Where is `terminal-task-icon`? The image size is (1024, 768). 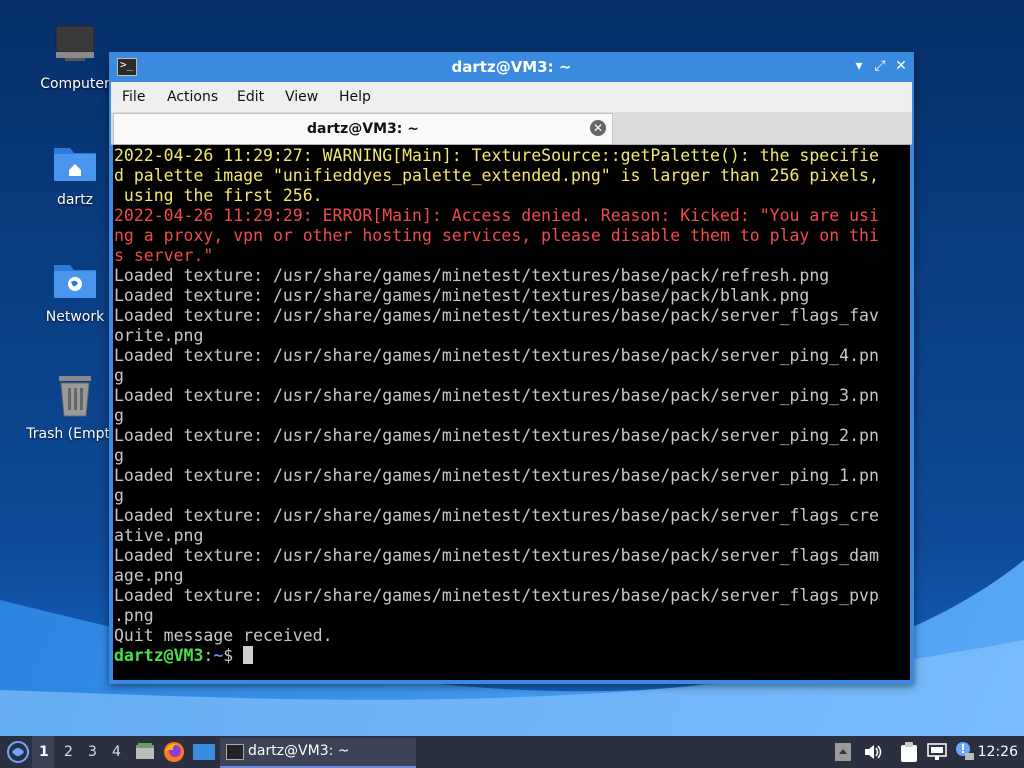 terminal-task-icon is located at coordinates (235, 752).